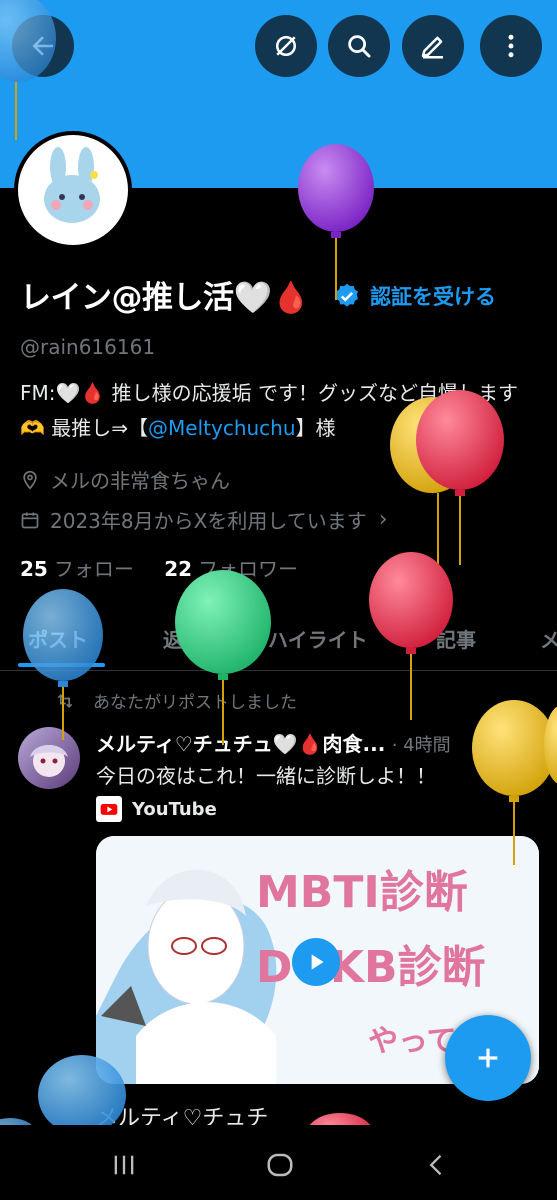 Image resolution: width=557 pixels, height=1200 pixels. Describe the element at coordinates (61, 665) in the screenshot. I see `active-tab-indicator` at that location.